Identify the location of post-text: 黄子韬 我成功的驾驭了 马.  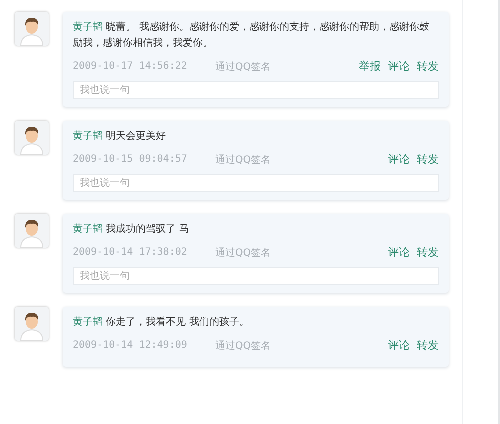
(131, 229).